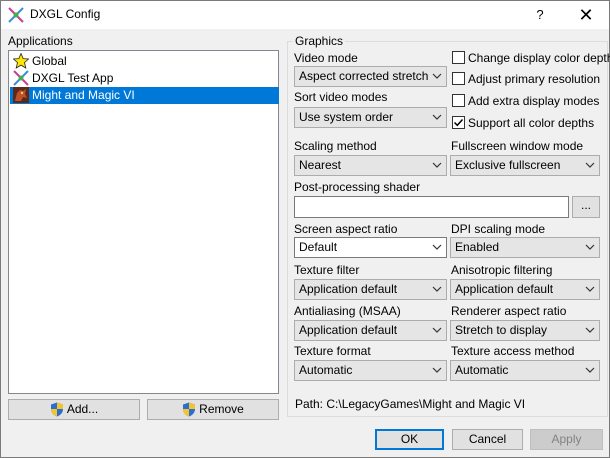 This screenshot has height=458, width=610. Describe the element at coordinates (508, 165) in the screenshot. I see `fullscreen-window-mode-value: Exclusive fullscreen` at that location.